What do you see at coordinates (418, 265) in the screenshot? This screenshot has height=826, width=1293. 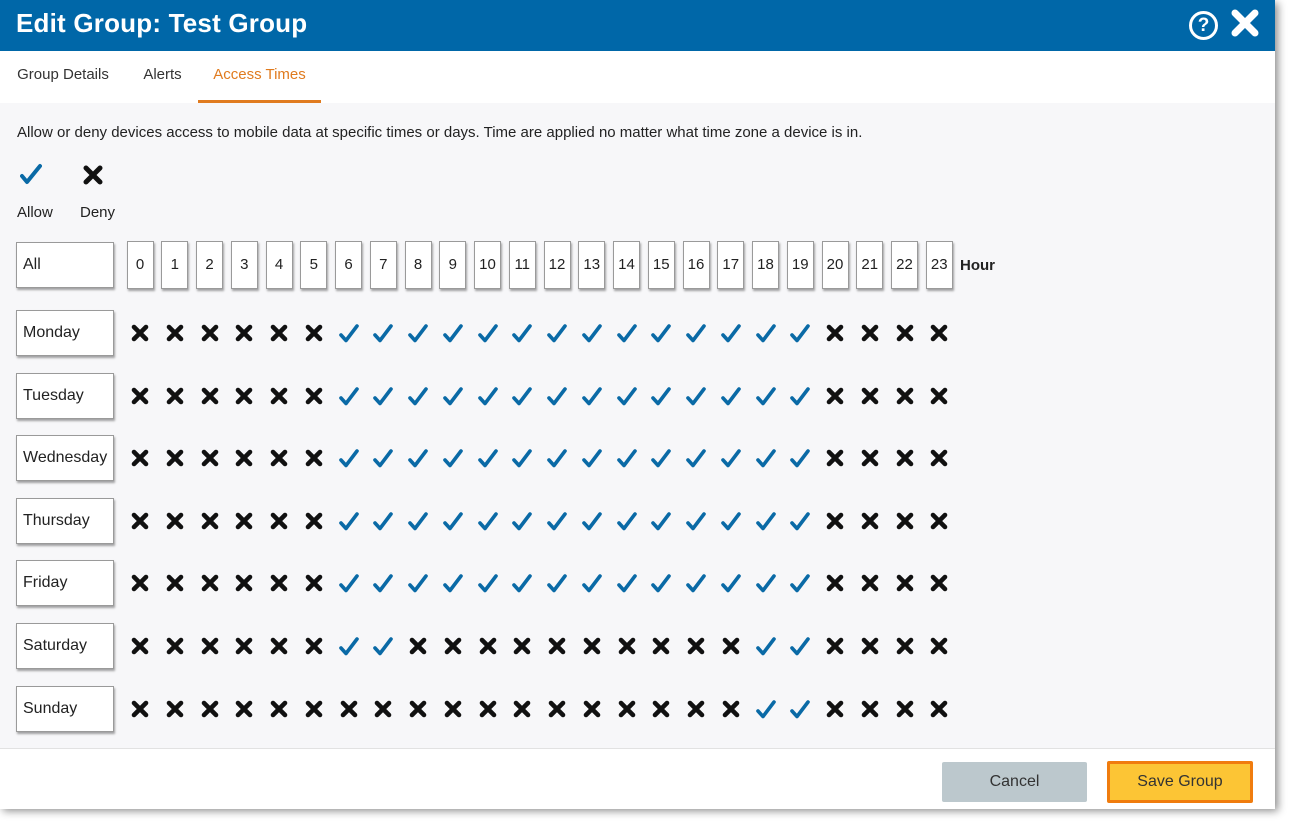 I see `hour-button-8: 8` at bounding box center [418, 265].